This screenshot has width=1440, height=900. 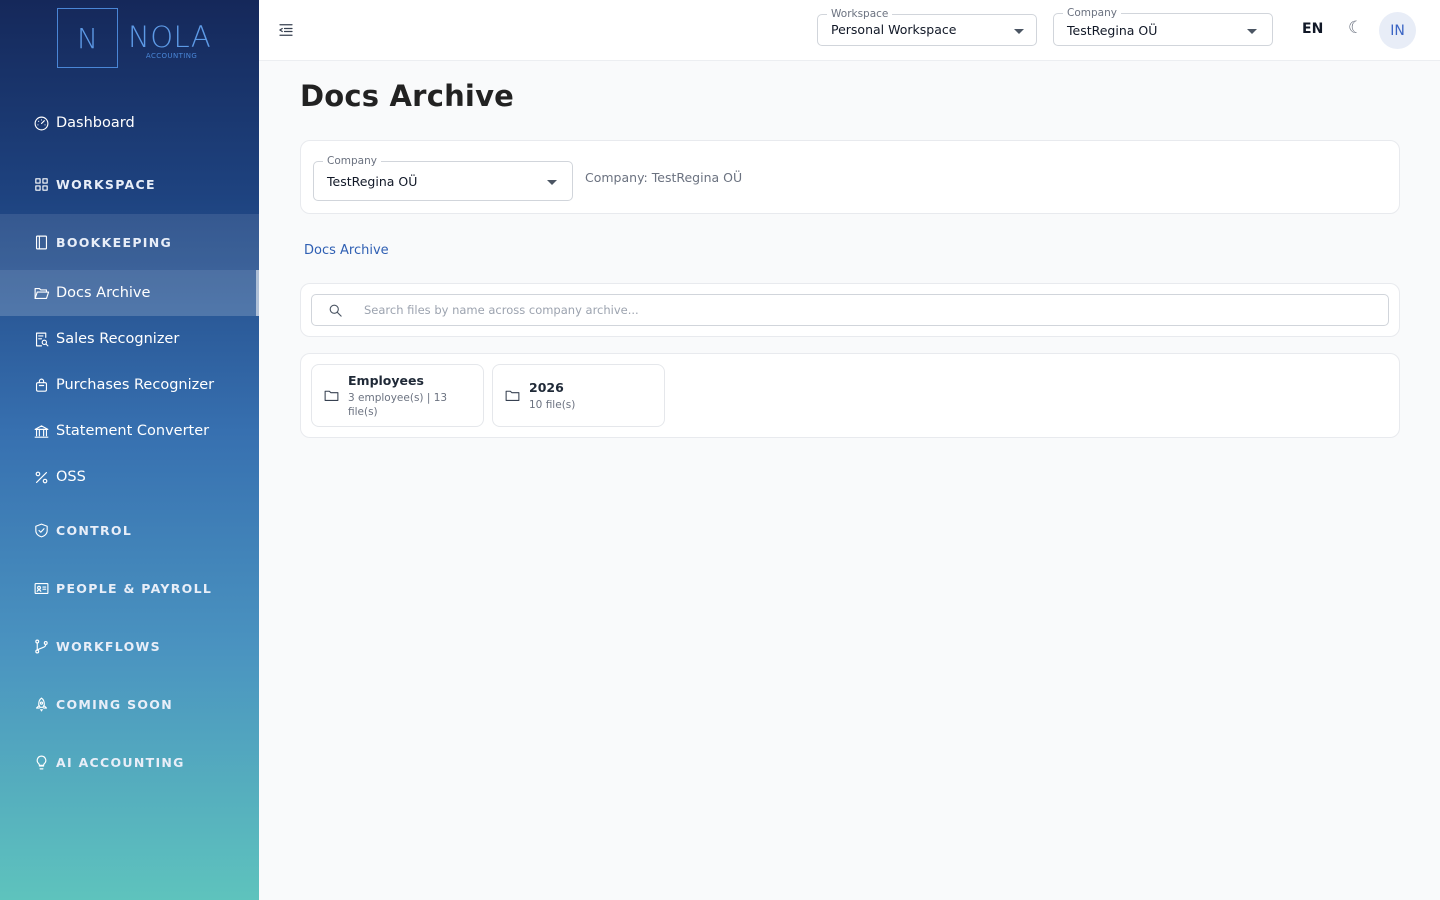 I want to click on sidebar-item-label: Purchases Recognizer, so click(x=135, y=385).